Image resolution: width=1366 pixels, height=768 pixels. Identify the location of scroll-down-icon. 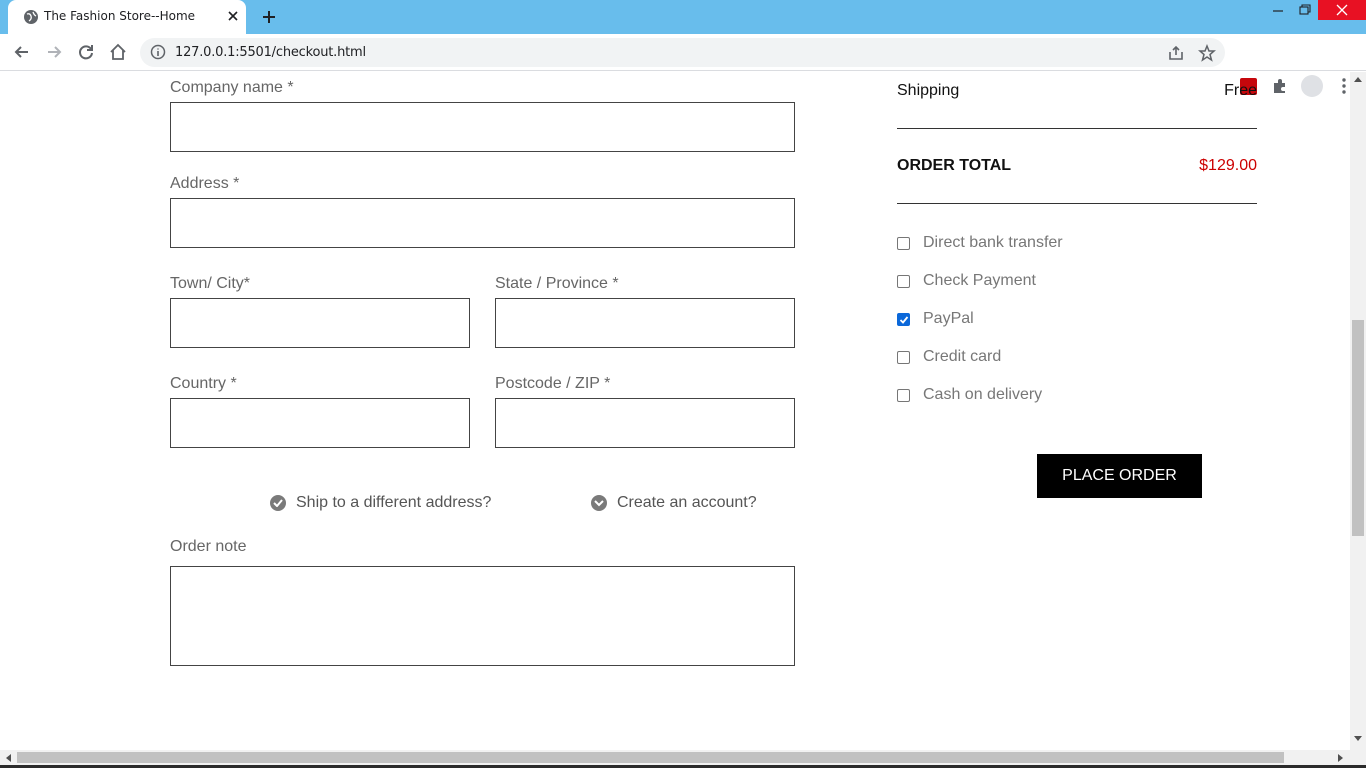
(1358, 739).